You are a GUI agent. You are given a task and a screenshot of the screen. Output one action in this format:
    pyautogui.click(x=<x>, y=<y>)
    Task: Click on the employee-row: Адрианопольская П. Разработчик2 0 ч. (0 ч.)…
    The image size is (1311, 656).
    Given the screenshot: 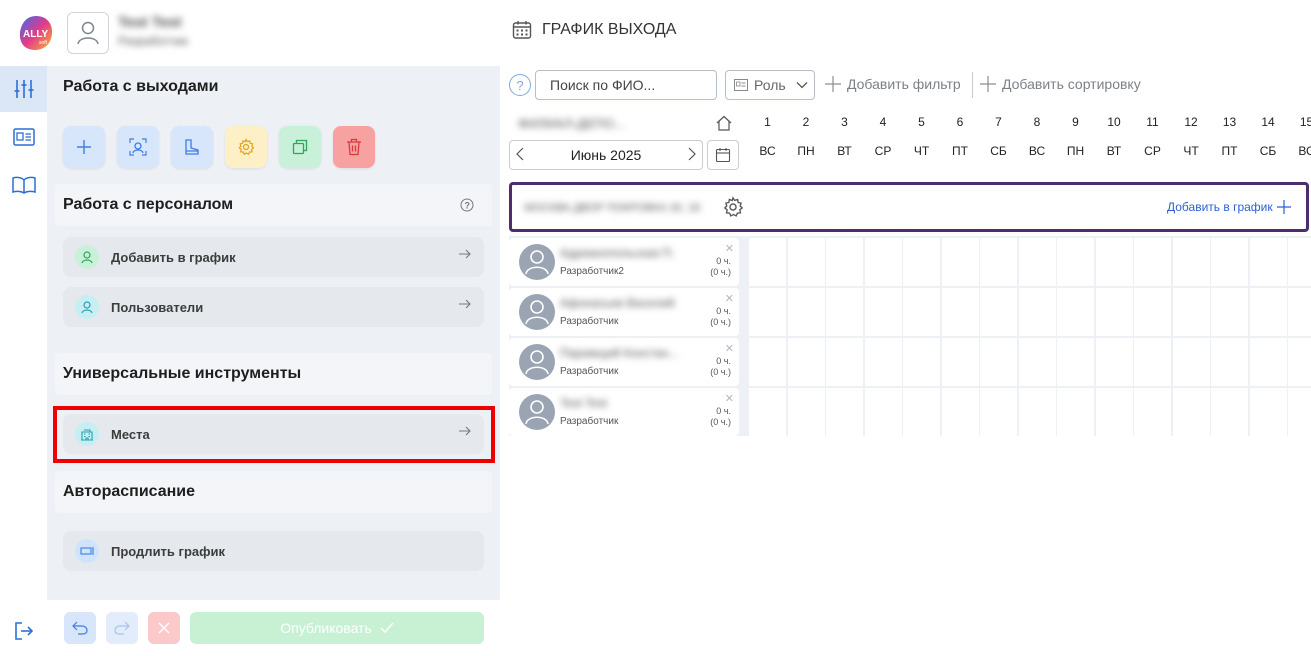 What is the action you would take?
    pyautogui.click(x=624, y=262)
    